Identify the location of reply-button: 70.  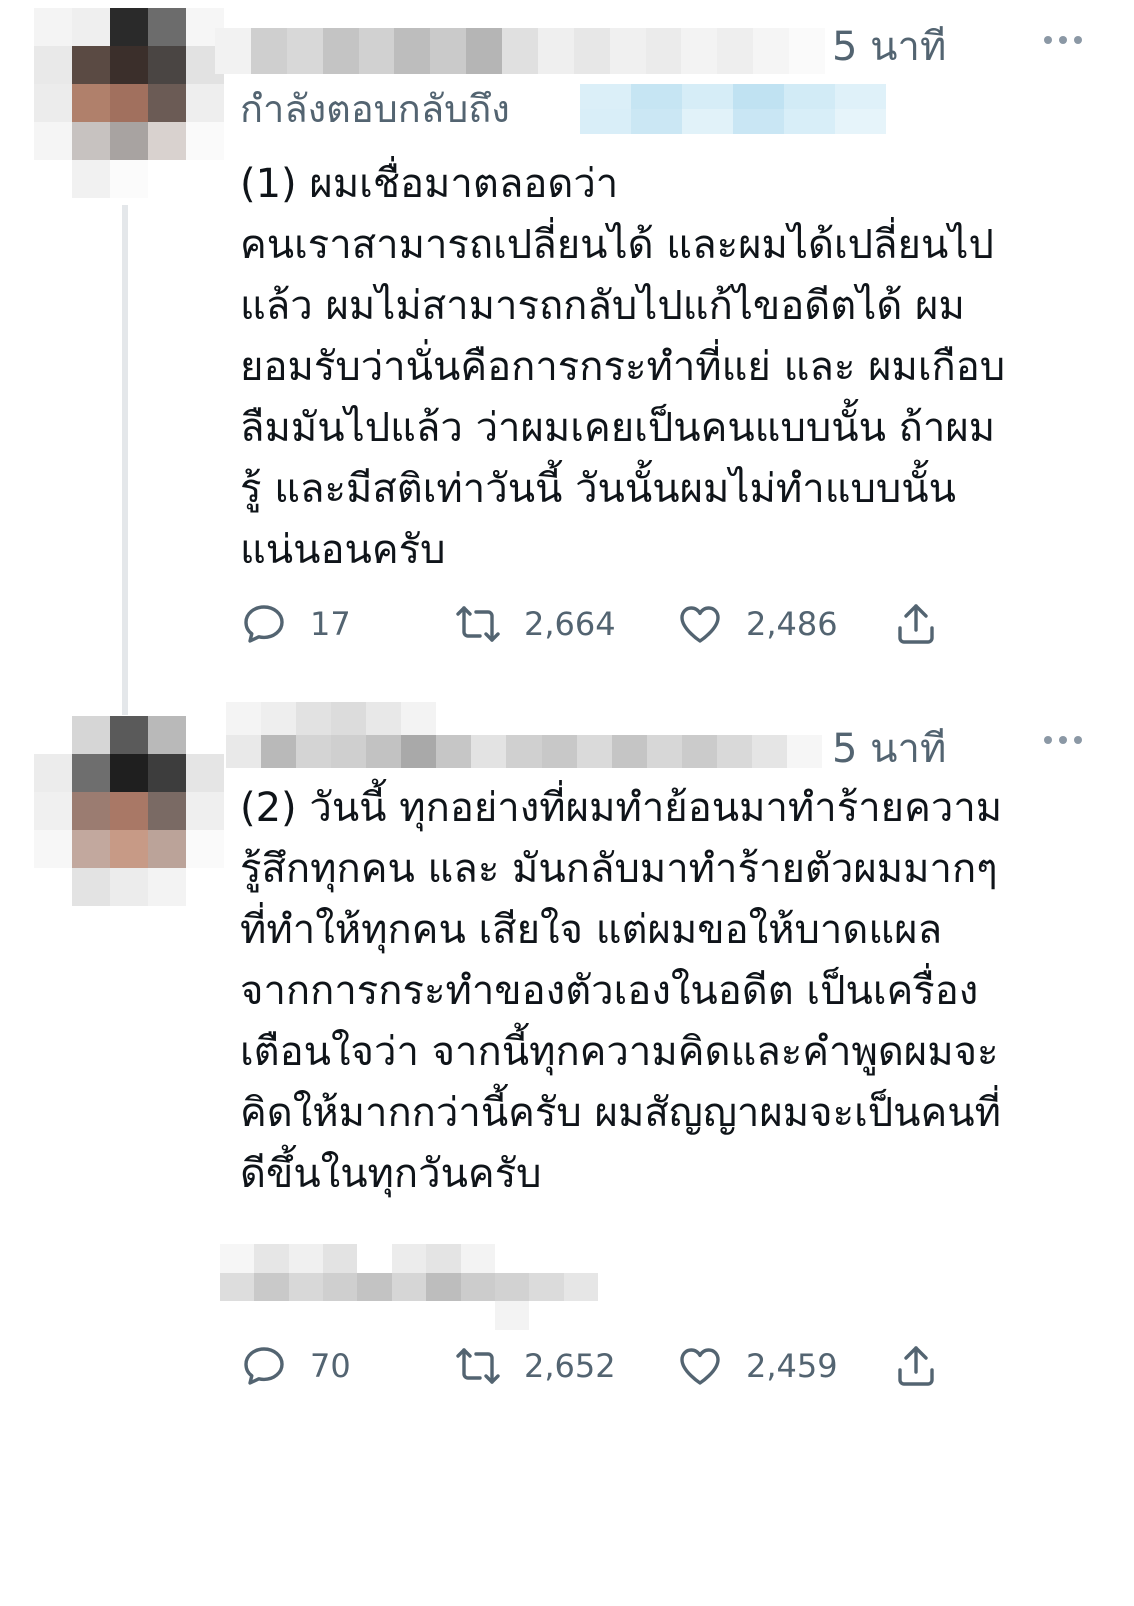
(295, 1366).